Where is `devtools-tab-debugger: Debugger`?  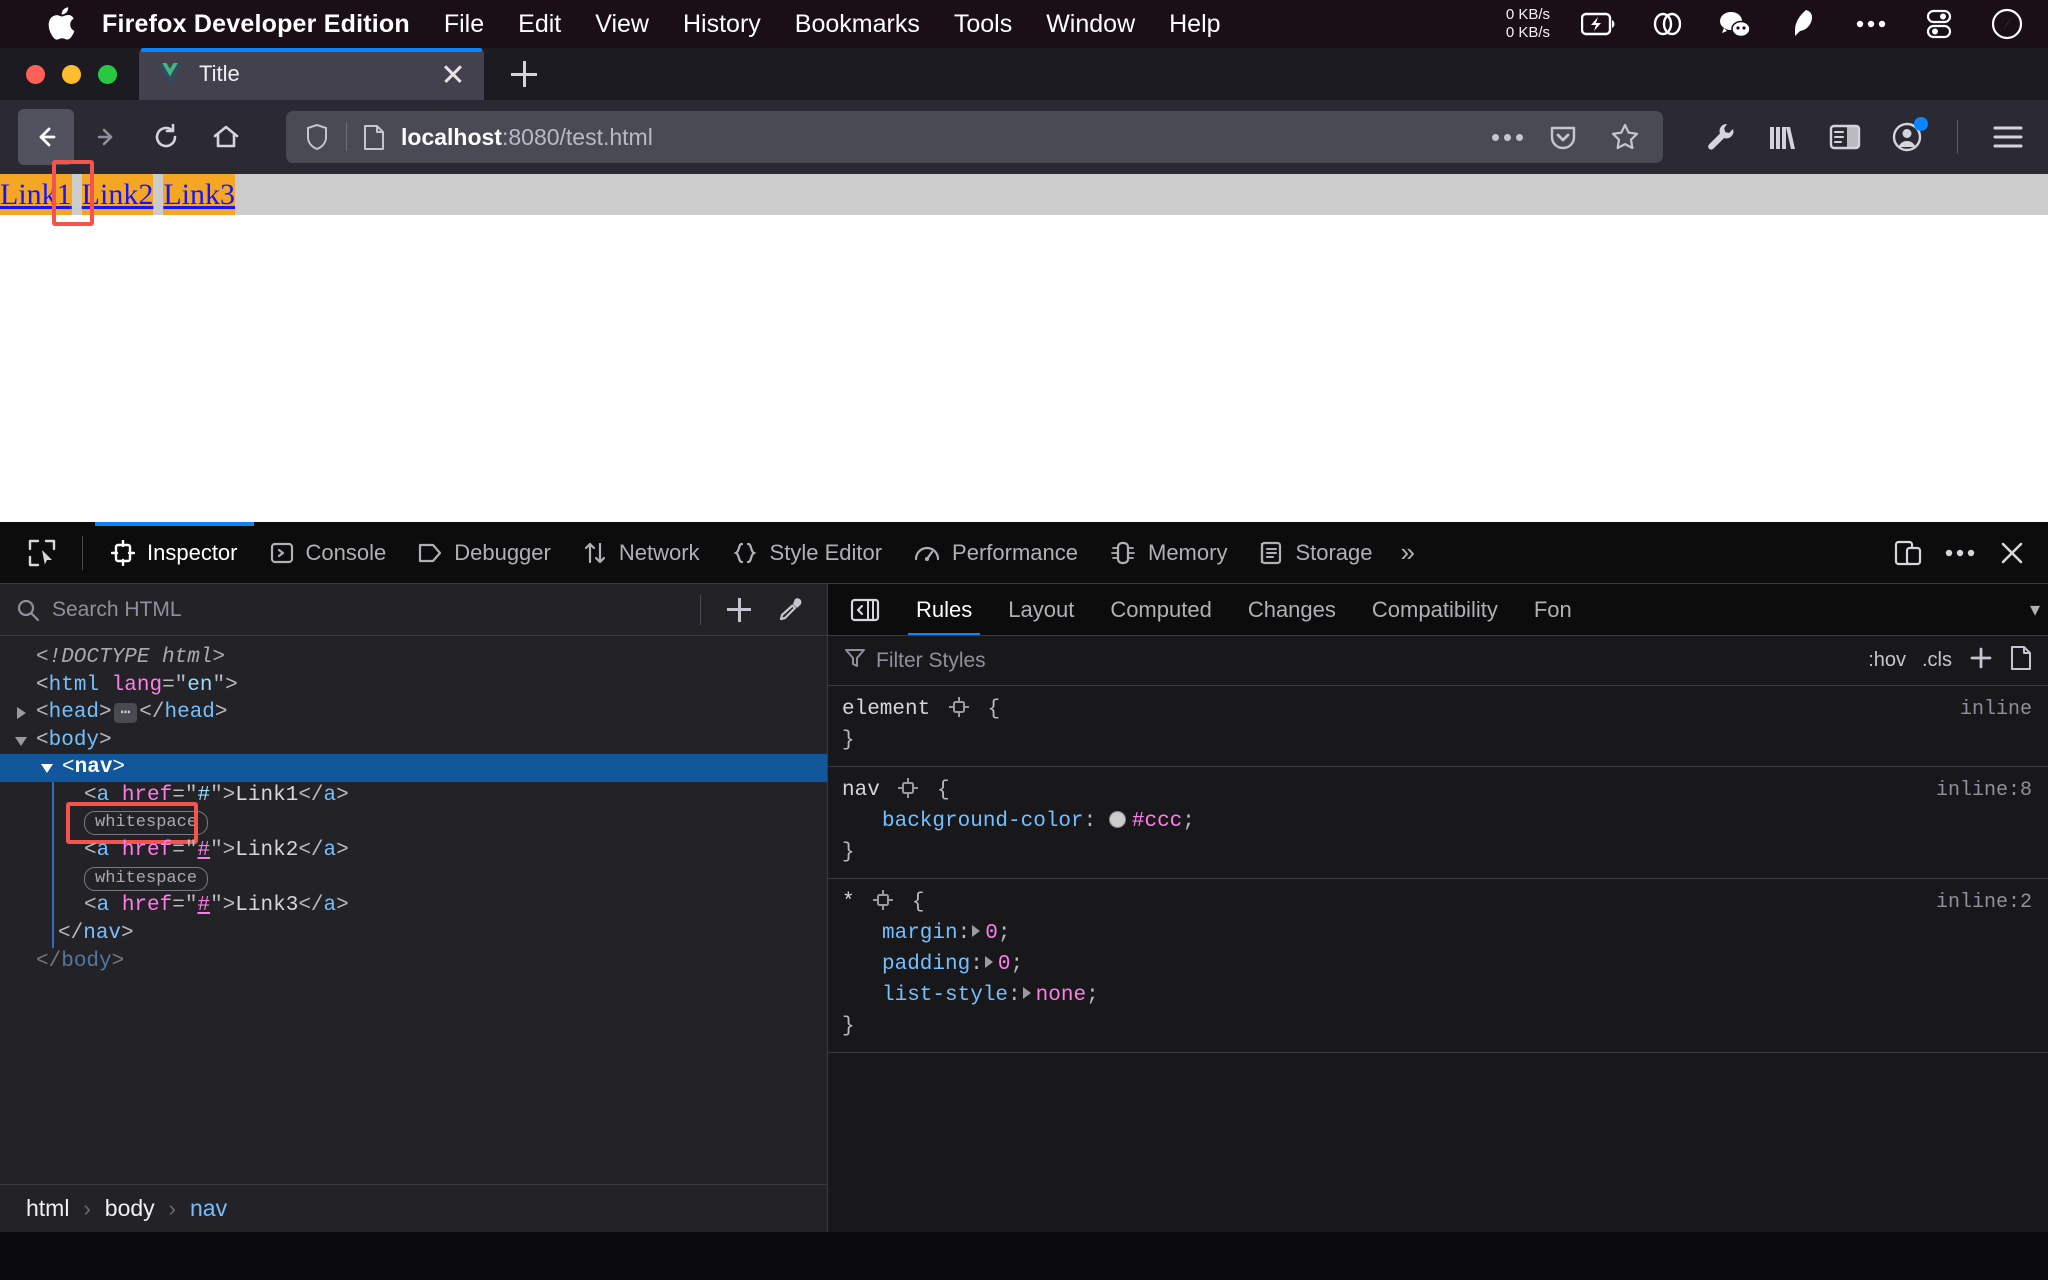
devtools-tab-debugger: Debugger is located at coordinates (484, 553).